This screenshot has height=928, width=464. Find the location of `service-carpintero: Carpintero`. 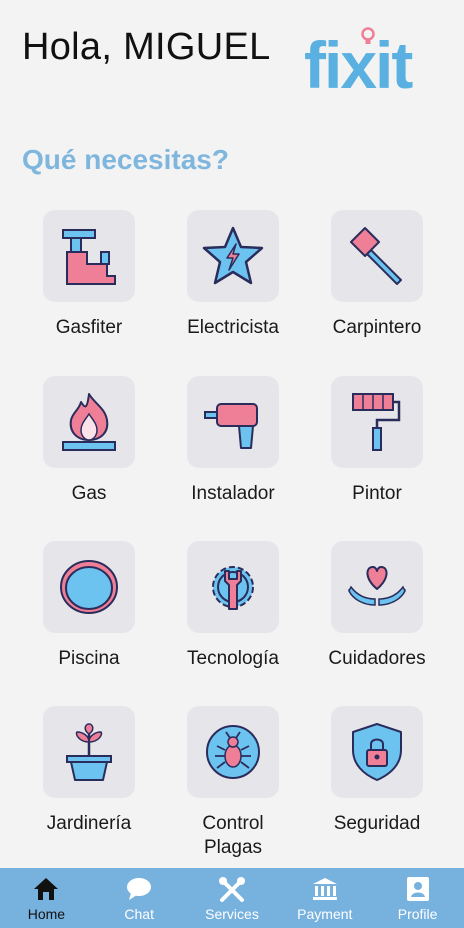

service-carpintero: Carpintero is located at coordinates (377, 275).